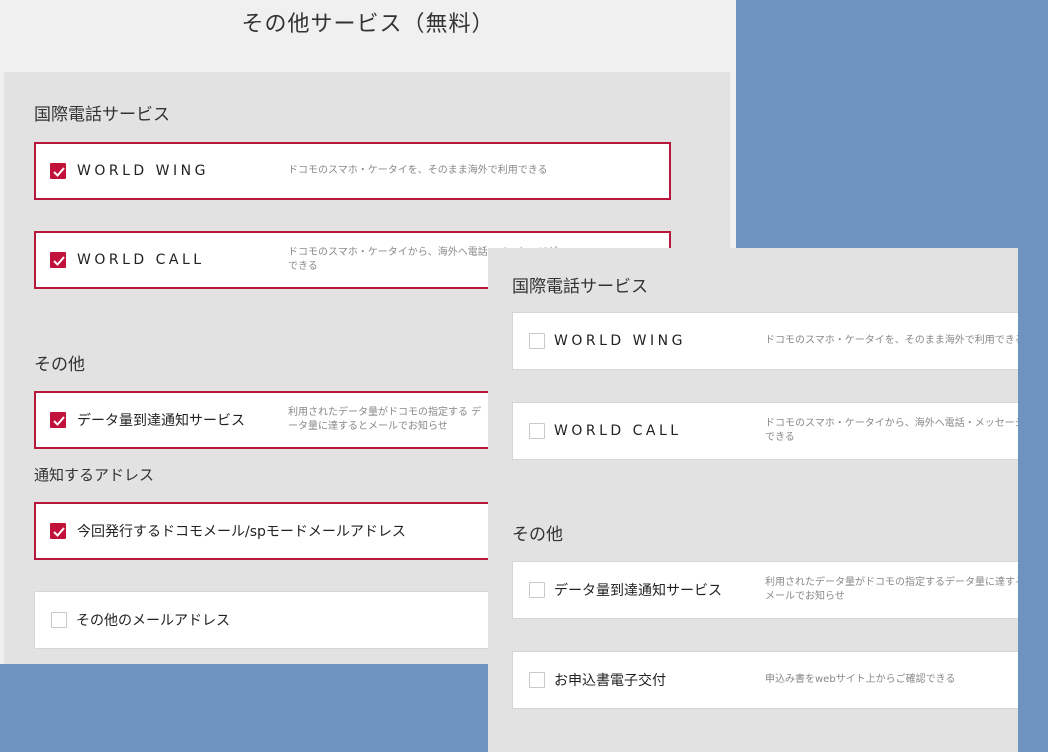 Image resolution: width=1048 pixels, height=752 pixels. I want to click on option-label: その他のメールアドレス, so click(153, 621).